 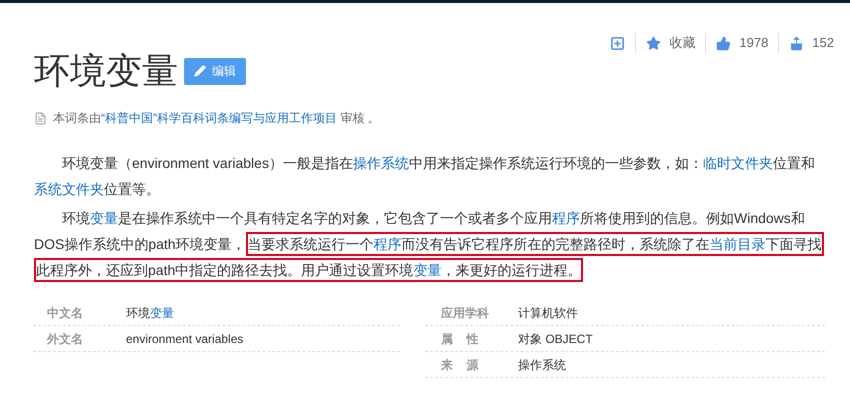 What do you see at coordinates (40, 118) in the screenshot?
I see `document-icon` at bounding box center [40, 118].